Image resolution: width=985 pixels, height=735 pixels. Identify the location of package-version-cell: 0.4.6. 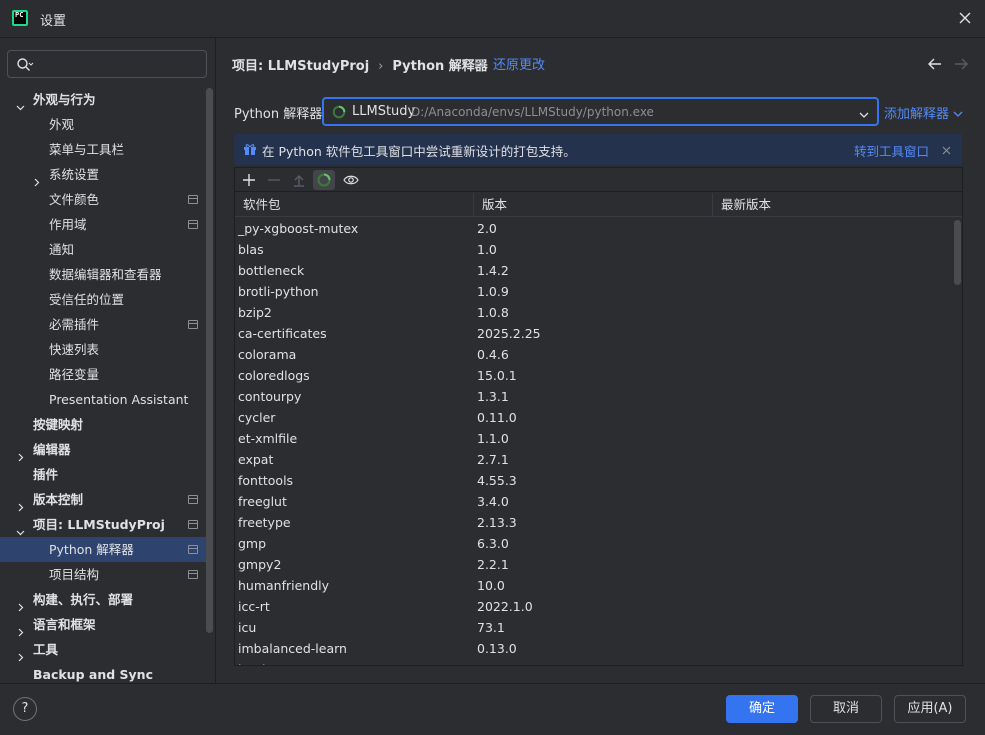
(493, 354).